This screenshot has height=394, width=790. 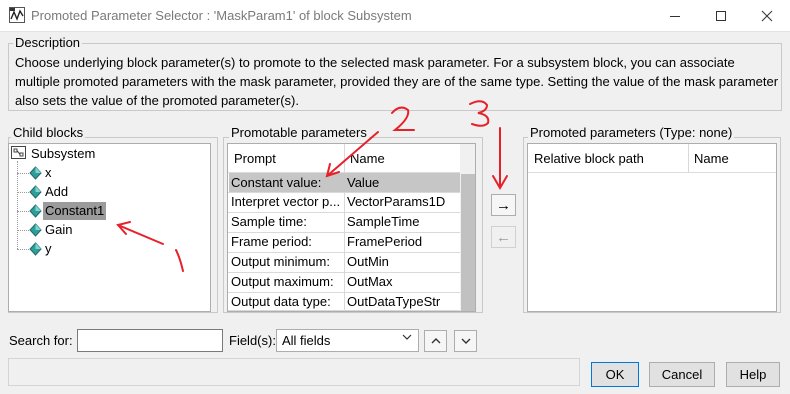 I want to click on scrollbar-thumb, so click(x=468, y=242).